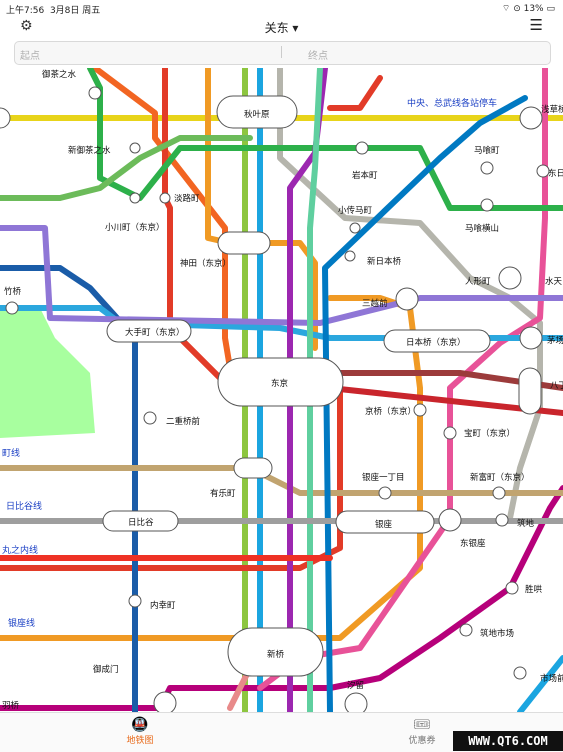 This screenshot has height=752, width=563. Describe the element at coordinates (510, 278) in the screenshot. I see `station-ningyocho-dot` at that location.